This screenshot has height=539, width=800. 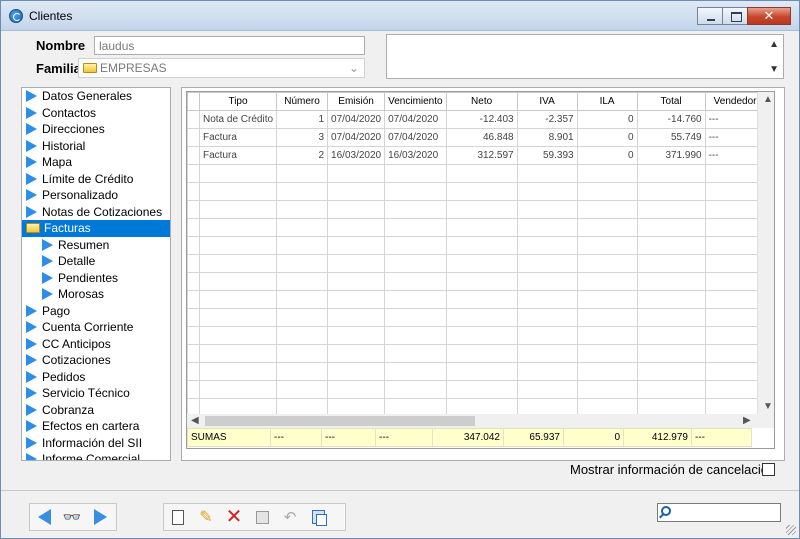 I want to click on column-header: Emisión, so click(x=356, y=101).